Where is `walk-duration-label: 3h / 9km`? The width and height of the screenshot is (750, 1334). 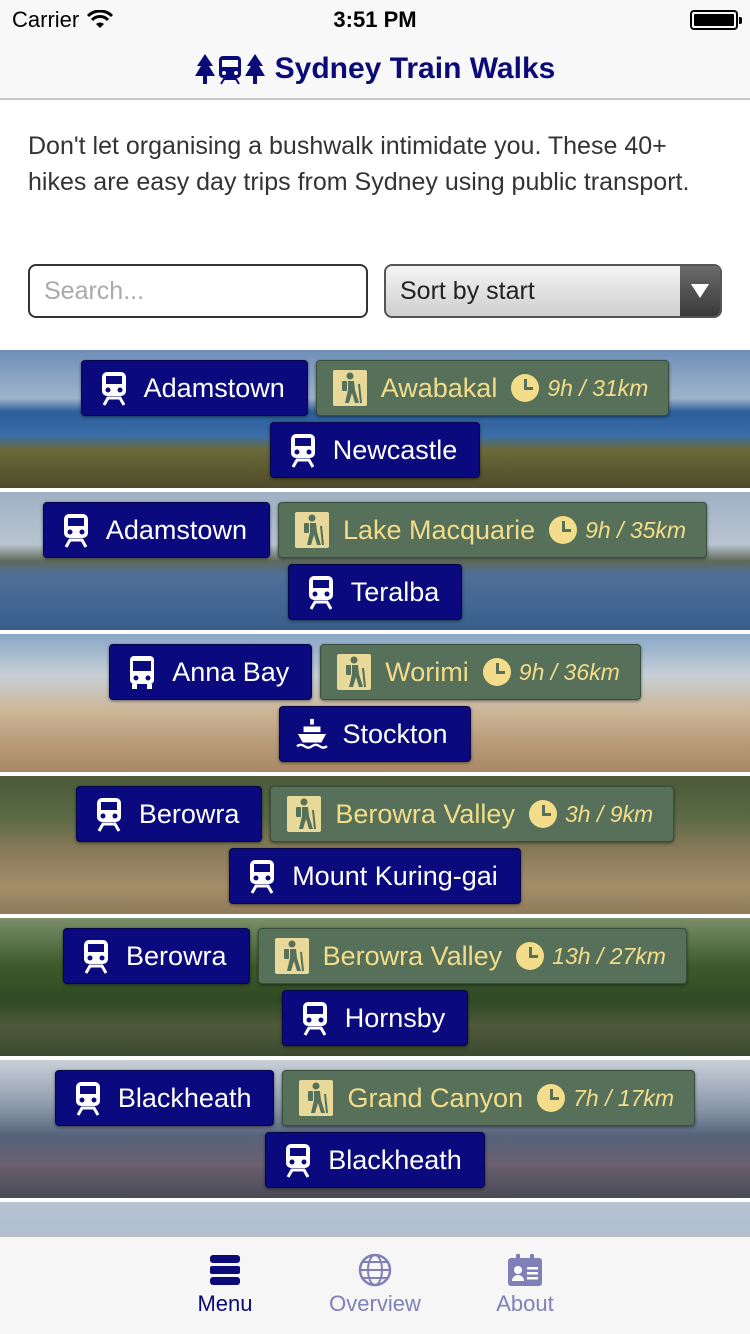 walk-duration-label: 3h / 9km is located at coordinates (609, 813).